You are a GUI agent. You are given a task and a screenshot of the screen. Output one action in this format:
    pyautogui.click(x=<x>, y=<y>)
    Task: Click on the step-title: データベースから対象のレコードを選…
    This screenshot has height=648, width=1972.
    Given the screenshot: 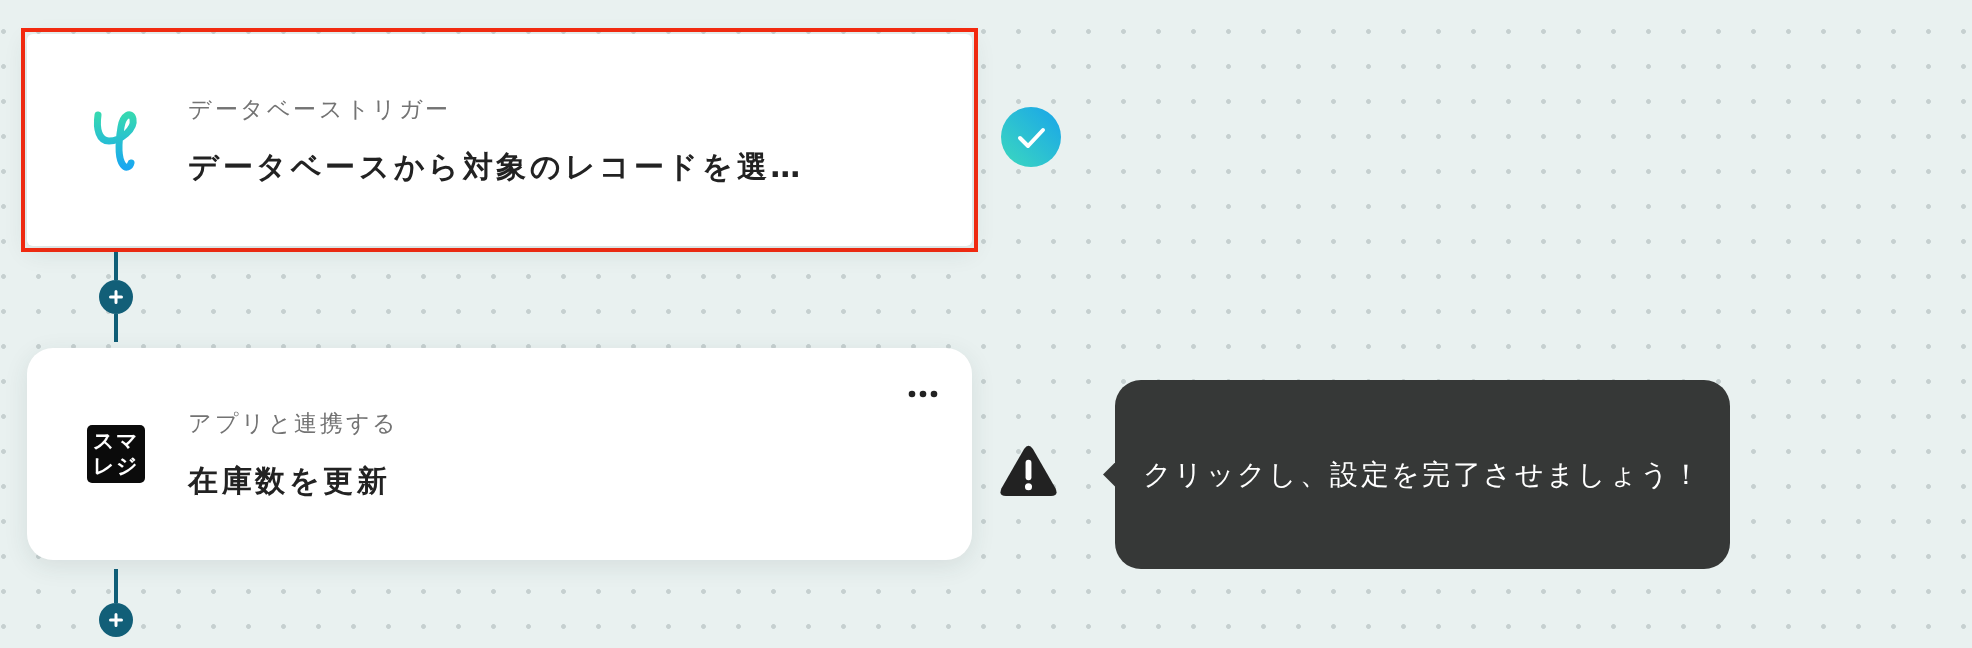 What is the action you would take?
    pyautogui.click(x=496, y=167)
    